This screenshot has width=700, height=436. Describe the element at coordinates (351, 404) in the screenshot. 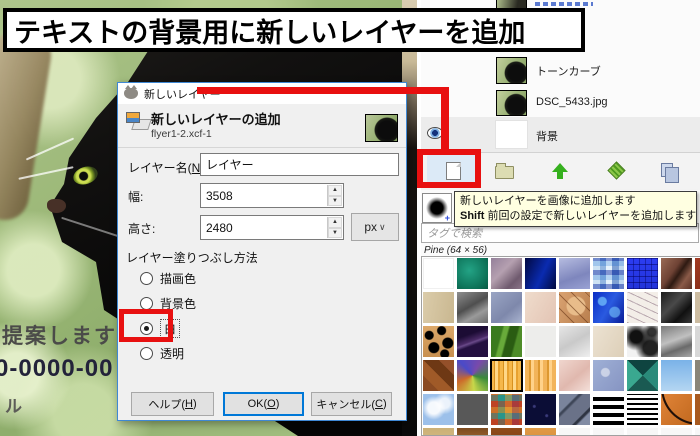

I see `cancel-button: キャンセル(C)` at that location.